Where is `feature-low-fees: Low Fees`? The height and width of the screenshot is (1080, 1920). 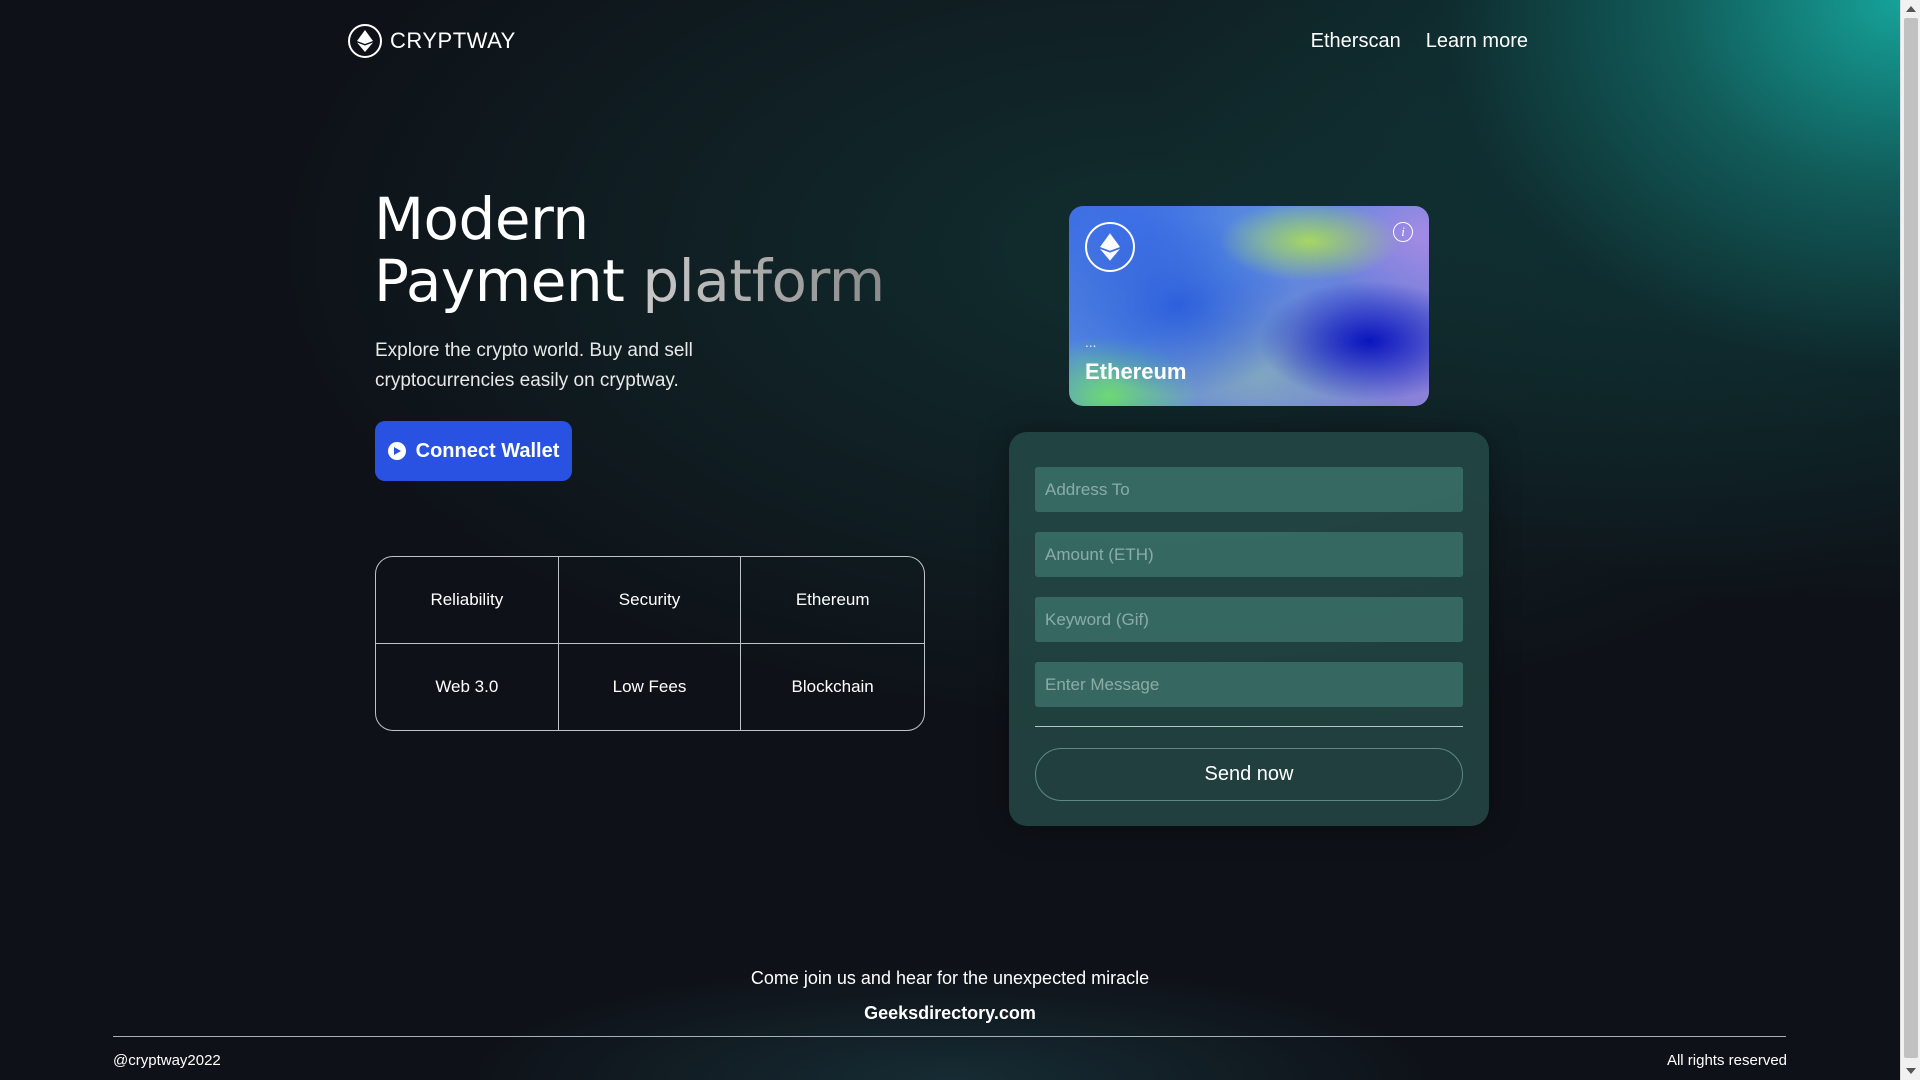 feature-low-fees: Low Fees is located at coordinates (650, 686).